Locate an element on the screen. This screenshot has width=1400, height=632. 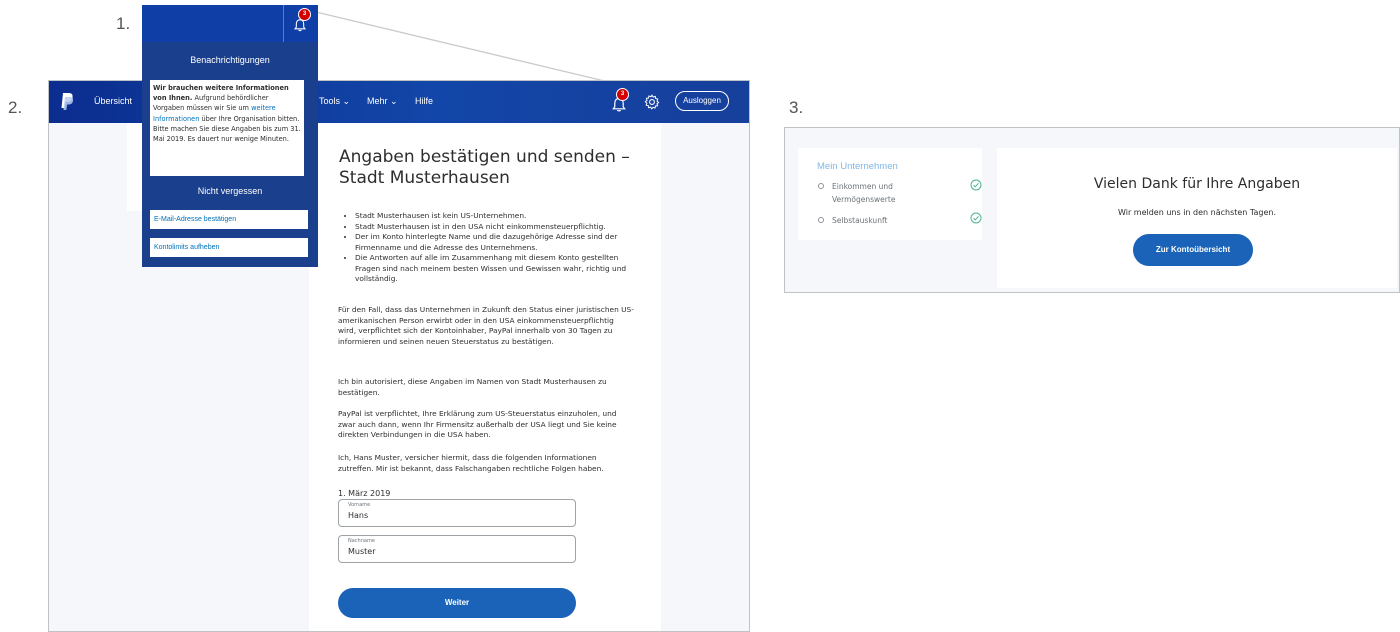
reminder-confirm-email: E-Mail-Adresse bestätigen is located at coordinates (229, 219).